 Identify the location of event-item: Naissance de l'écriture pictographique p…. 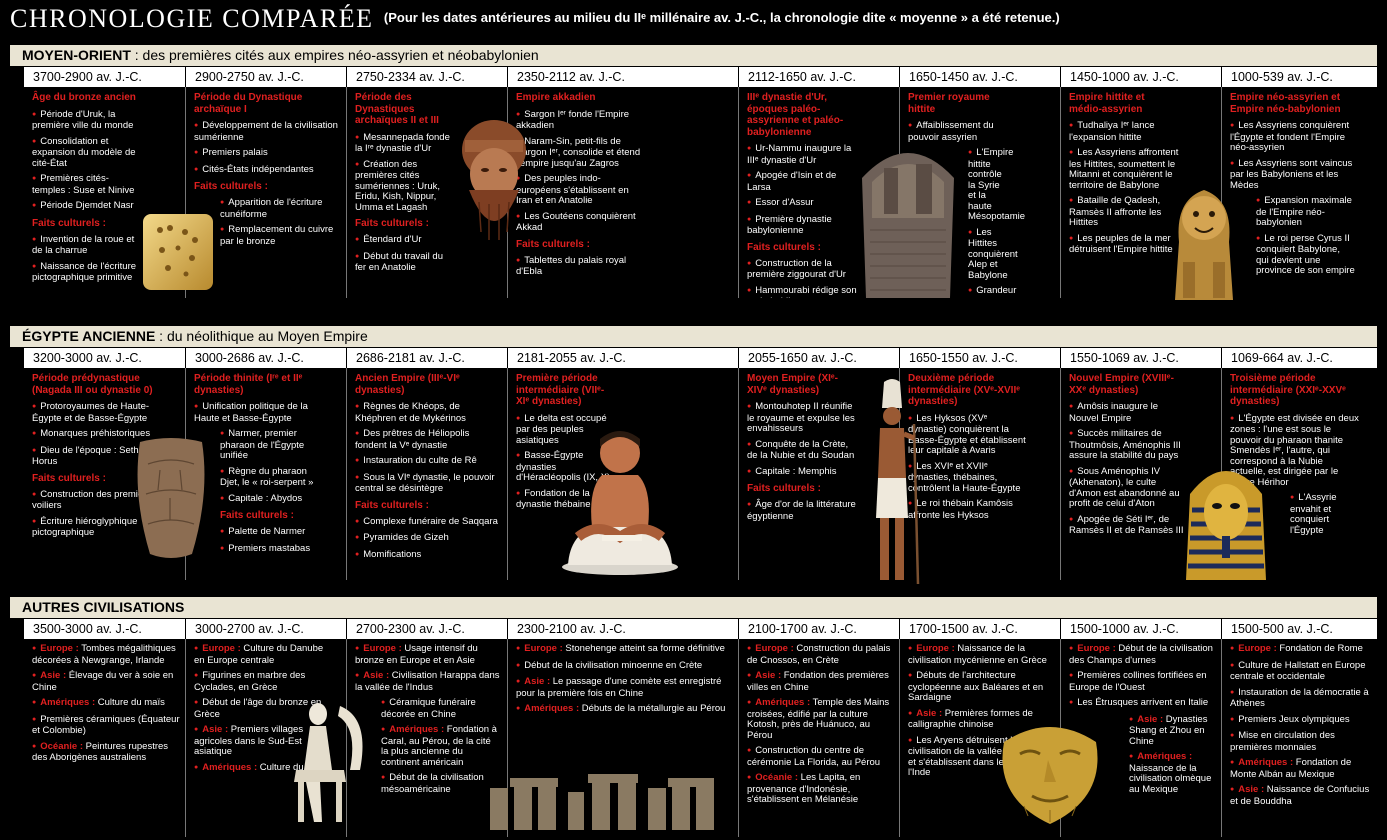
(87, 272).